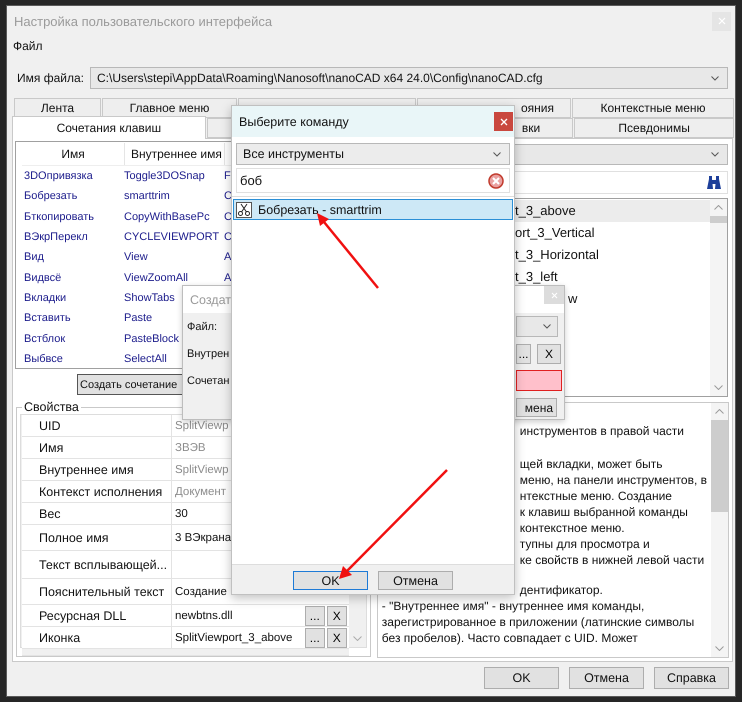 The width and height of the screenshot is (742, 702). I want to click on table-cell: Вставить, so click(47, 318).